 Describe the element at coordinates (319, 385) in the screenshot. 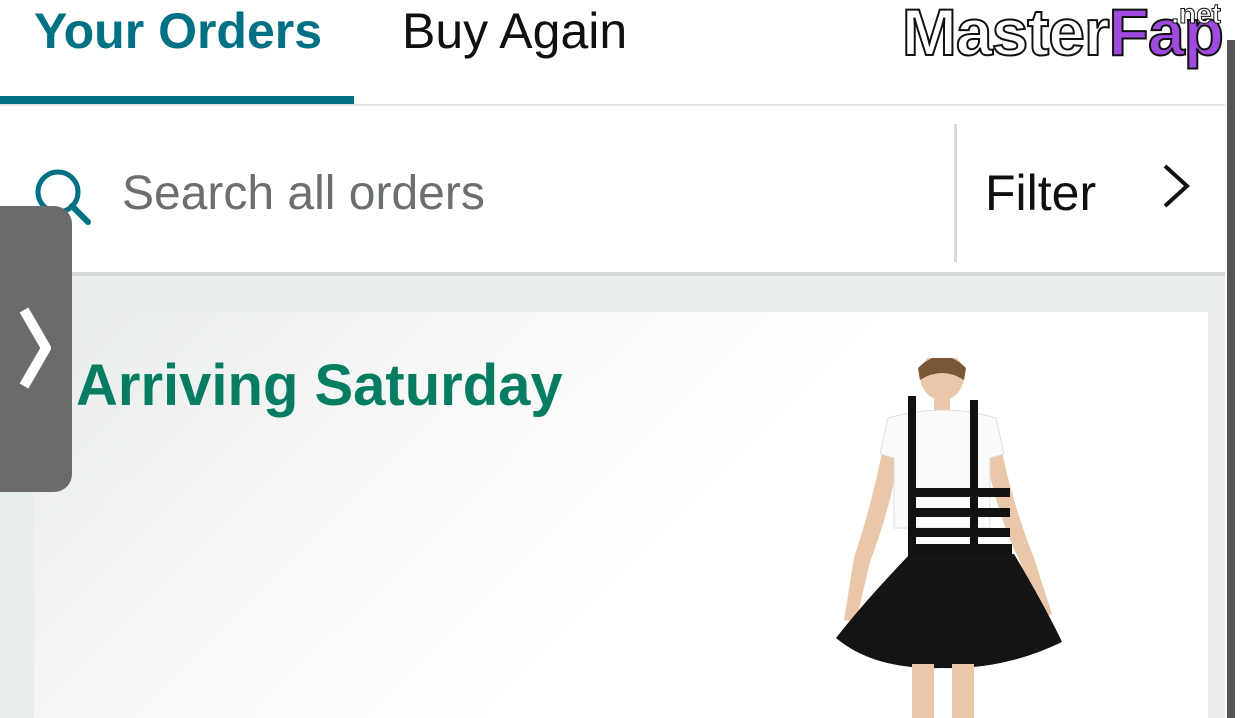

I see `delivery-status-heading: Arriving Saturday` at that location.